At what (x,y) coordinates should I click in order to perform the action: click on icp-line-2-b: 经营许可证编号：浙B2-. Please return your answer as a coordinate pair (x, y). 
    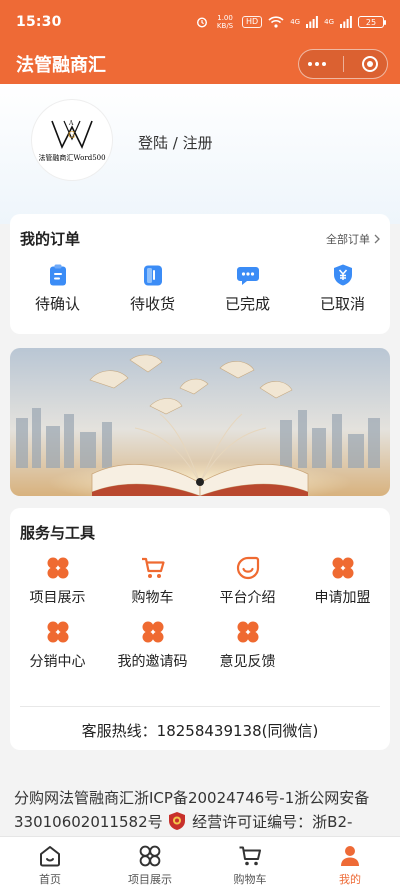
    Looking at the image, I should click on (272, 822).